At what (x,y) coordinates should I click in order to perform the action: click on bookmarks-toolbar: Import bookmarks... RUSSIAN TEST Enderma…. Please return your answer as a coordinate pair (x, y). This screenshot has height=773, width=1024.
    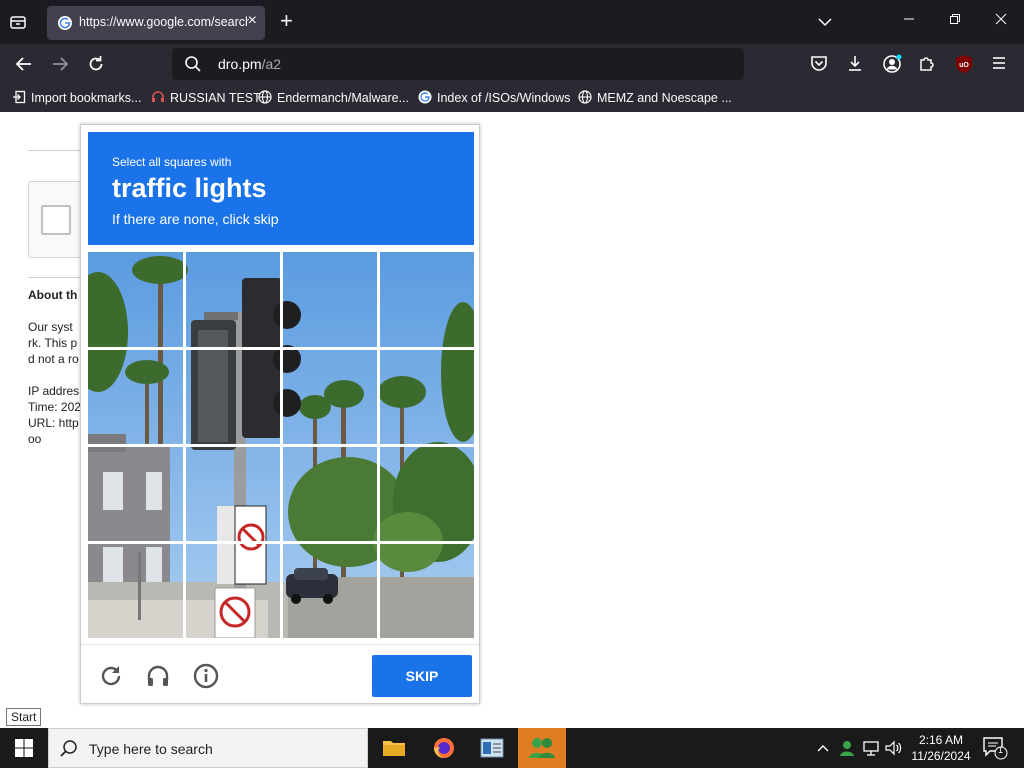
    Looking at the image, I should click on (512, 98).